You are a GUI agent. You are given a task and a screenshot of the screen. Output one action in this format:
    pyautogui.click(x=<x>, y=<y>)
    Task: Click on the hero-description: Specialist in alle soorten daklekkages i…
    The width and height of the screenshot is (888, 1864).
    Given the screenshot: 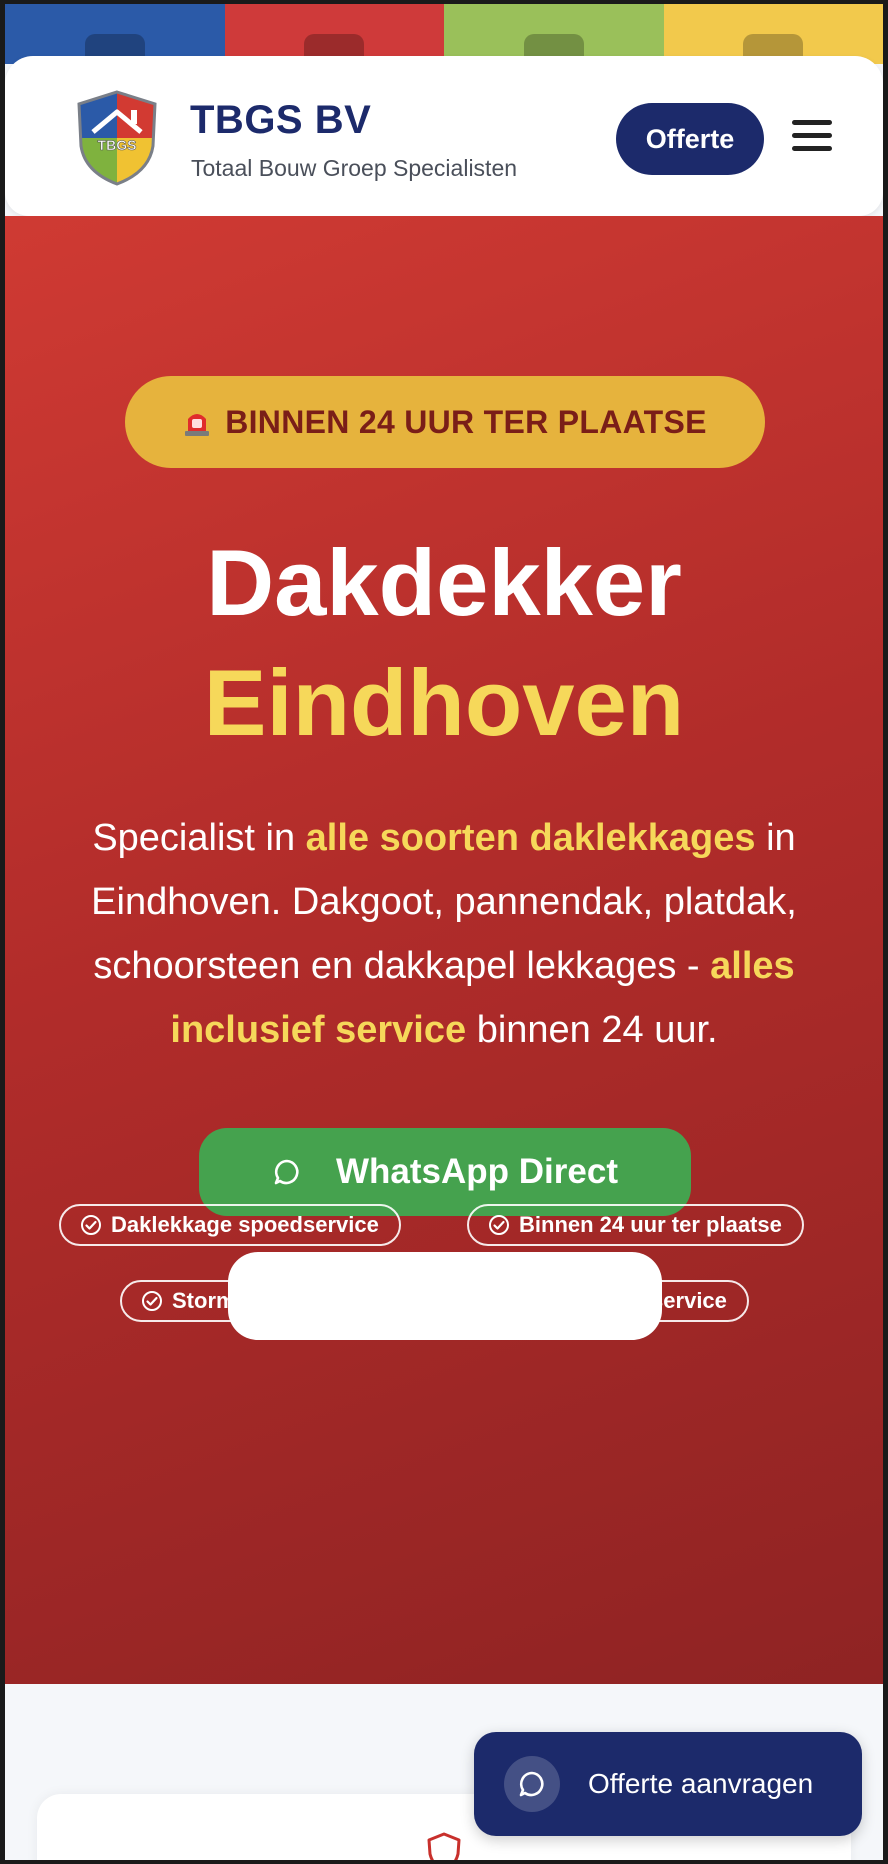 What is the action you would take?
    pyautogui.click(x=444, y=934)
    